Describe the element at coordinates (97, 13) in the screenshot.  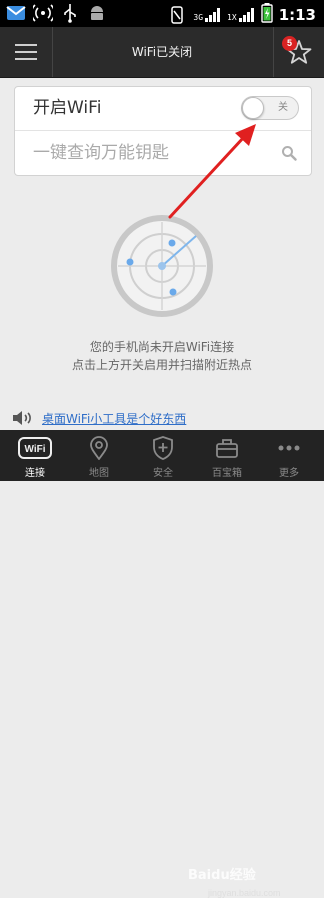
I see `android-icon` at that location.